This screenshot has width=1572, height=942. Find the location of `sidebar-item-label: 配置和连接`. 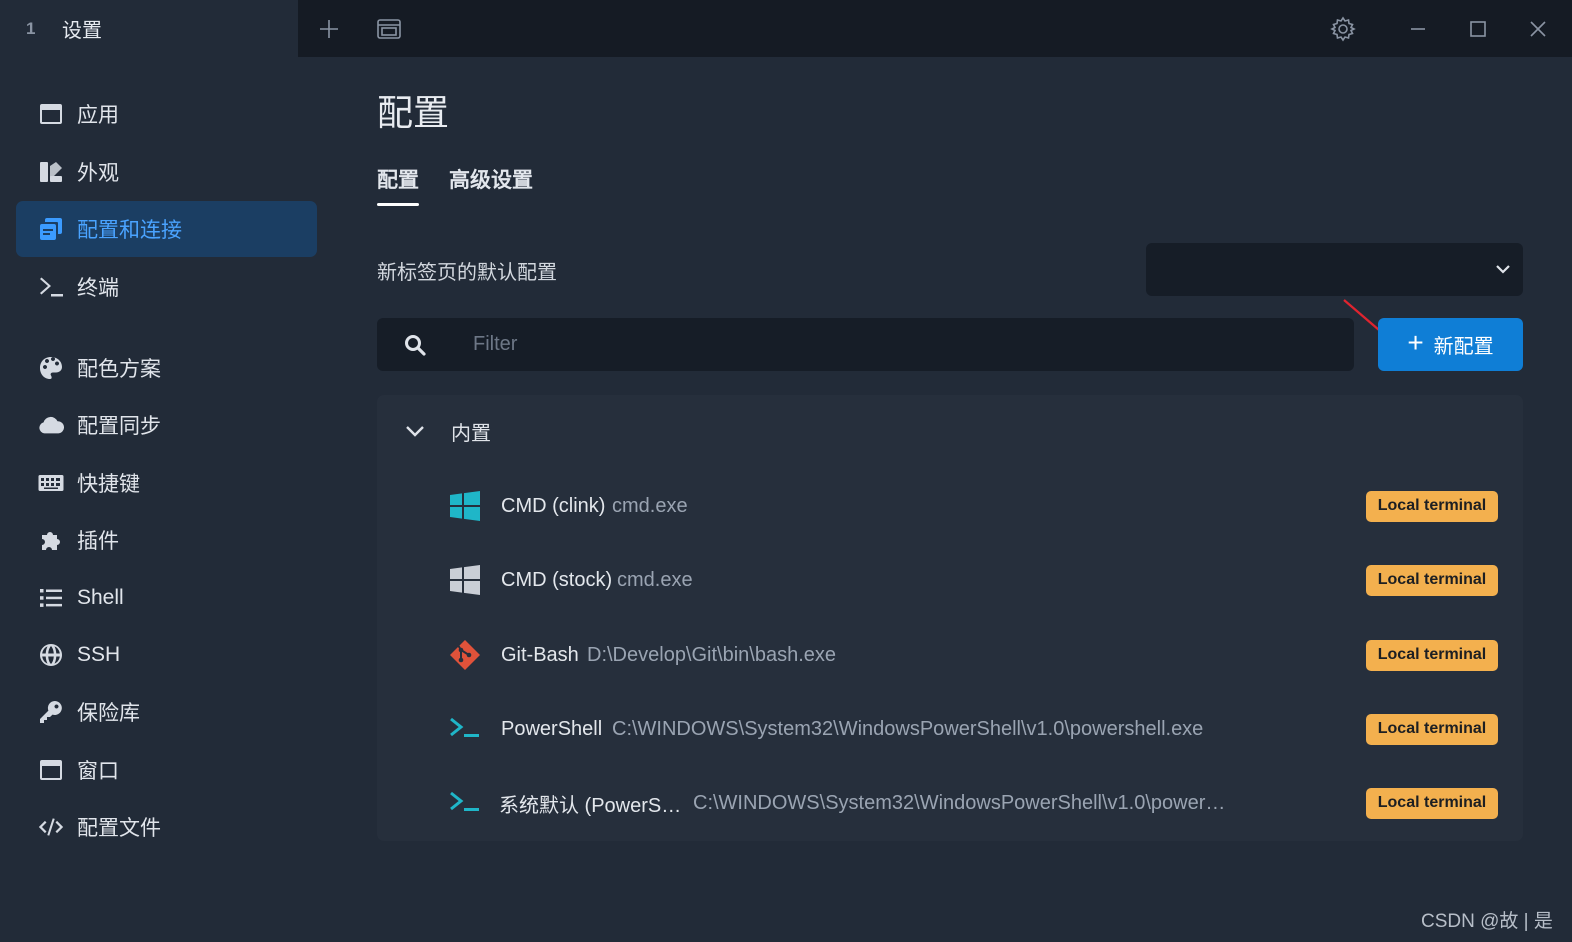

sidebar-item-label: 配置和连接 is located at coordinates (129, 230).